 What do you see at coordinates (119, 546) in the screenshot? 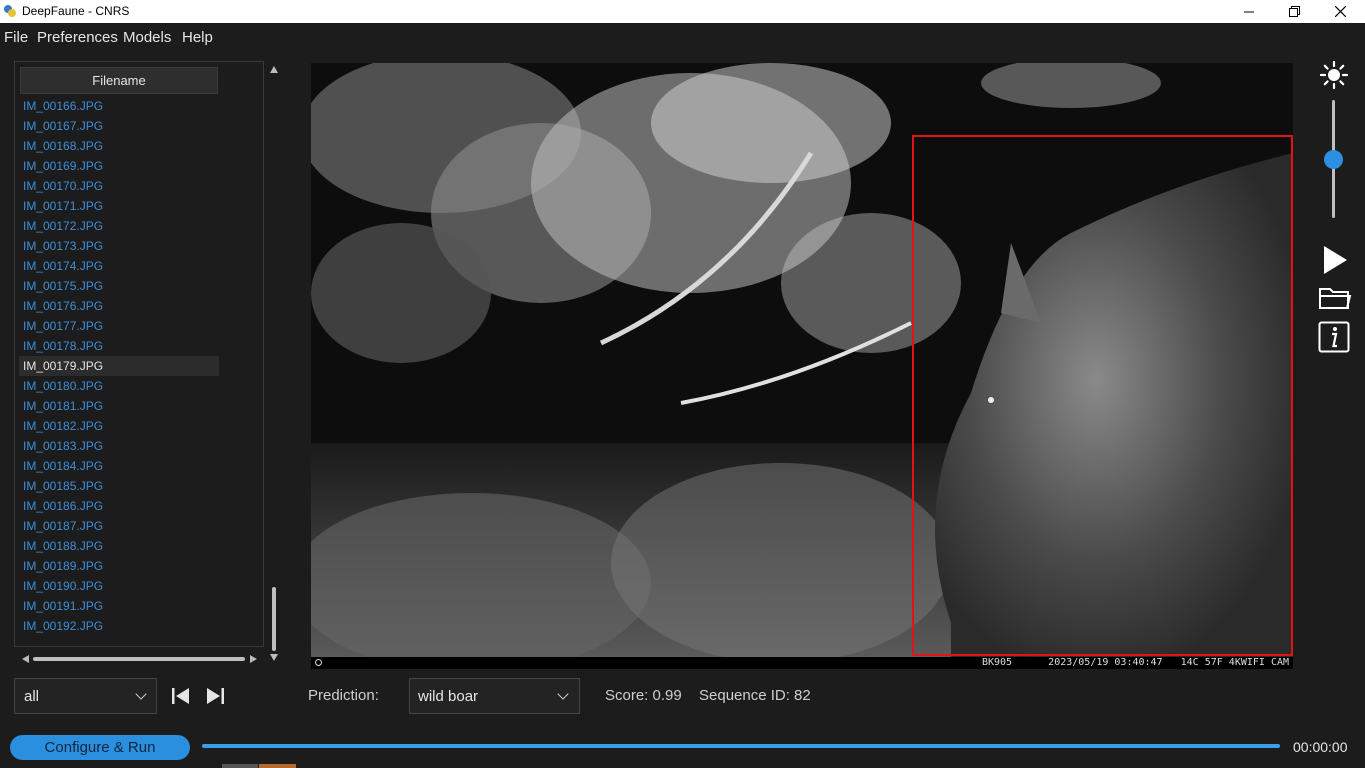
I see `file-list-item: IM_00188.JPG` at bounding box center [119, 546].